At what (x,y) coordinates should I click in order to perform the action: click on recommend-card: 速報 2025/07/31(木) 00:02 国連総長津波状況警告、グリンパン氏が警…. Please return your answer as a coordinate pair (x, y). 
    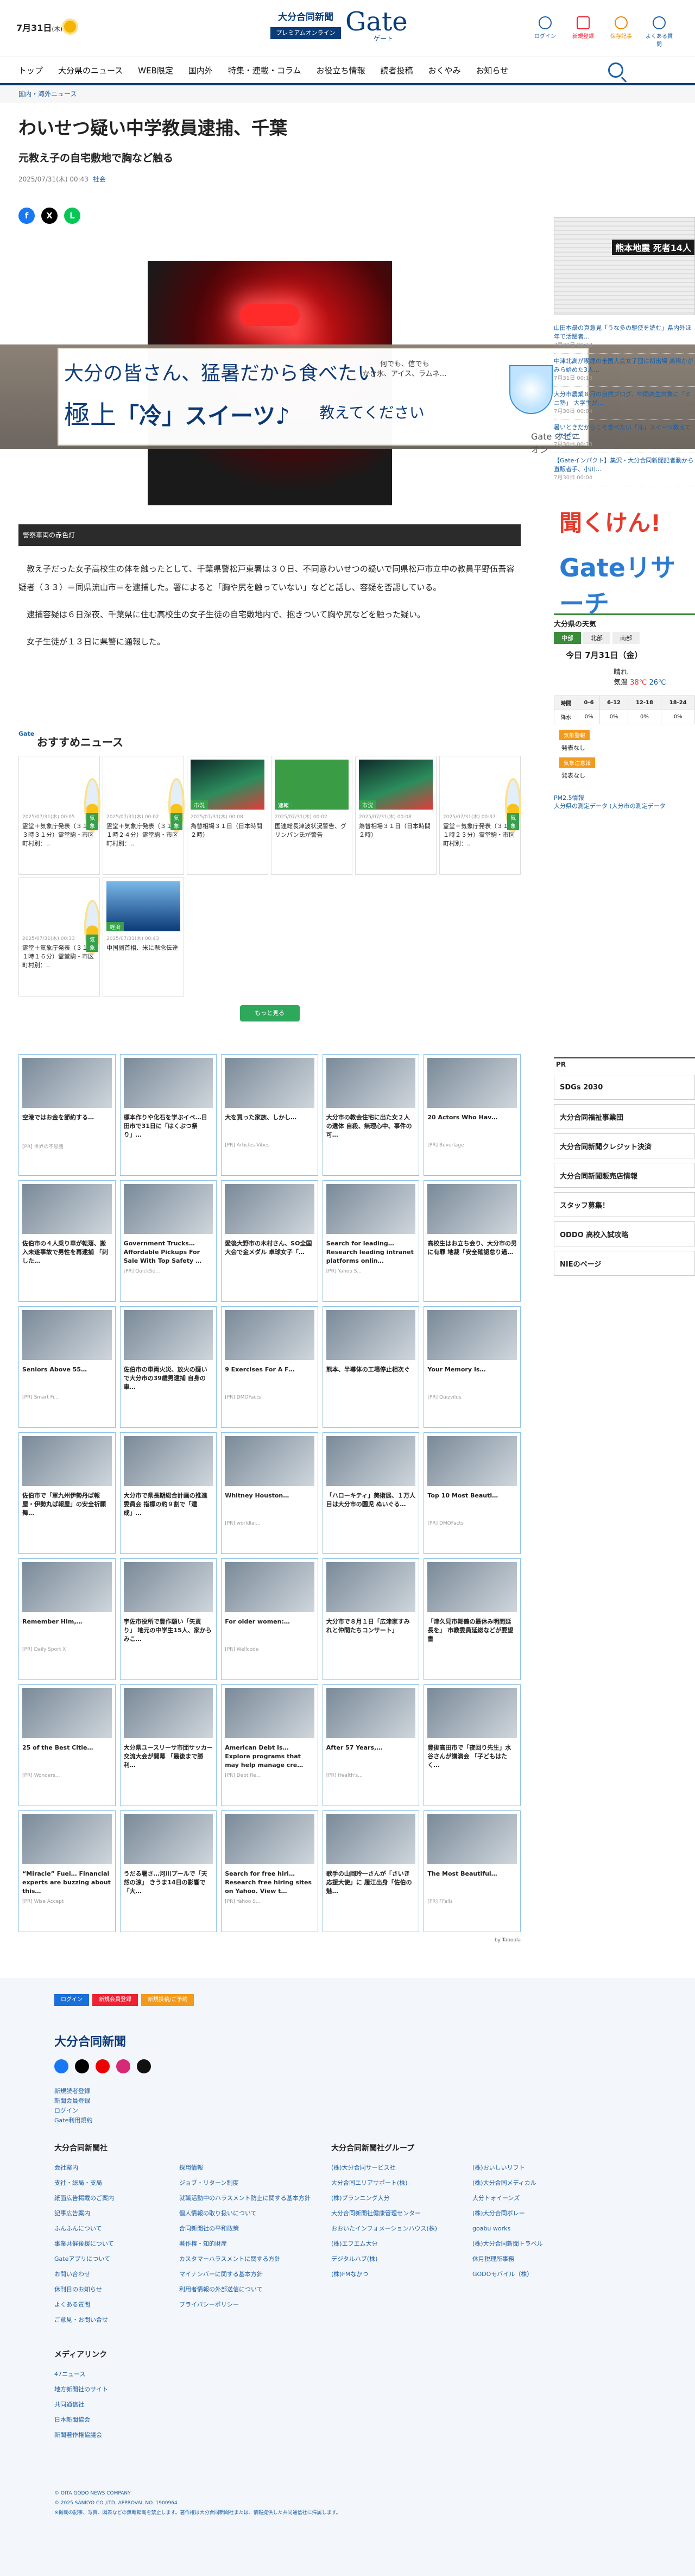
    Looking at the image, I should click on (312, 815).